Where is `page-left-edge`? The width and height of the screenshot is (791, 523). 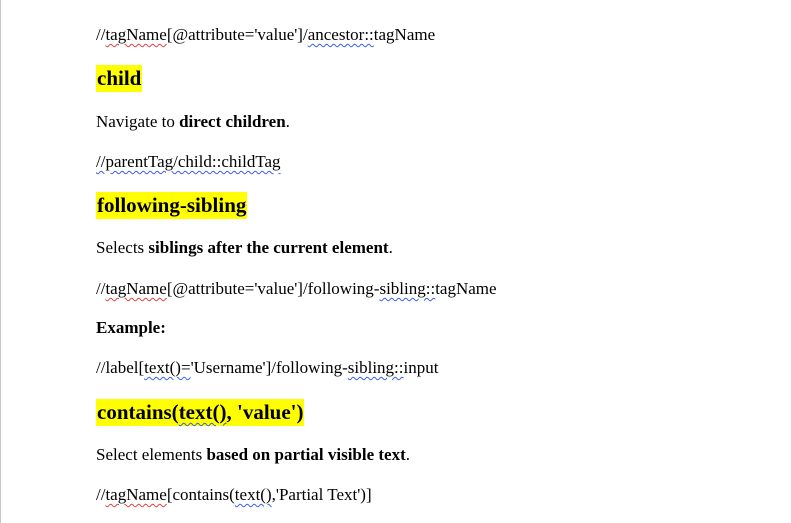 page-left-edge is located at coordinates (0, 261).